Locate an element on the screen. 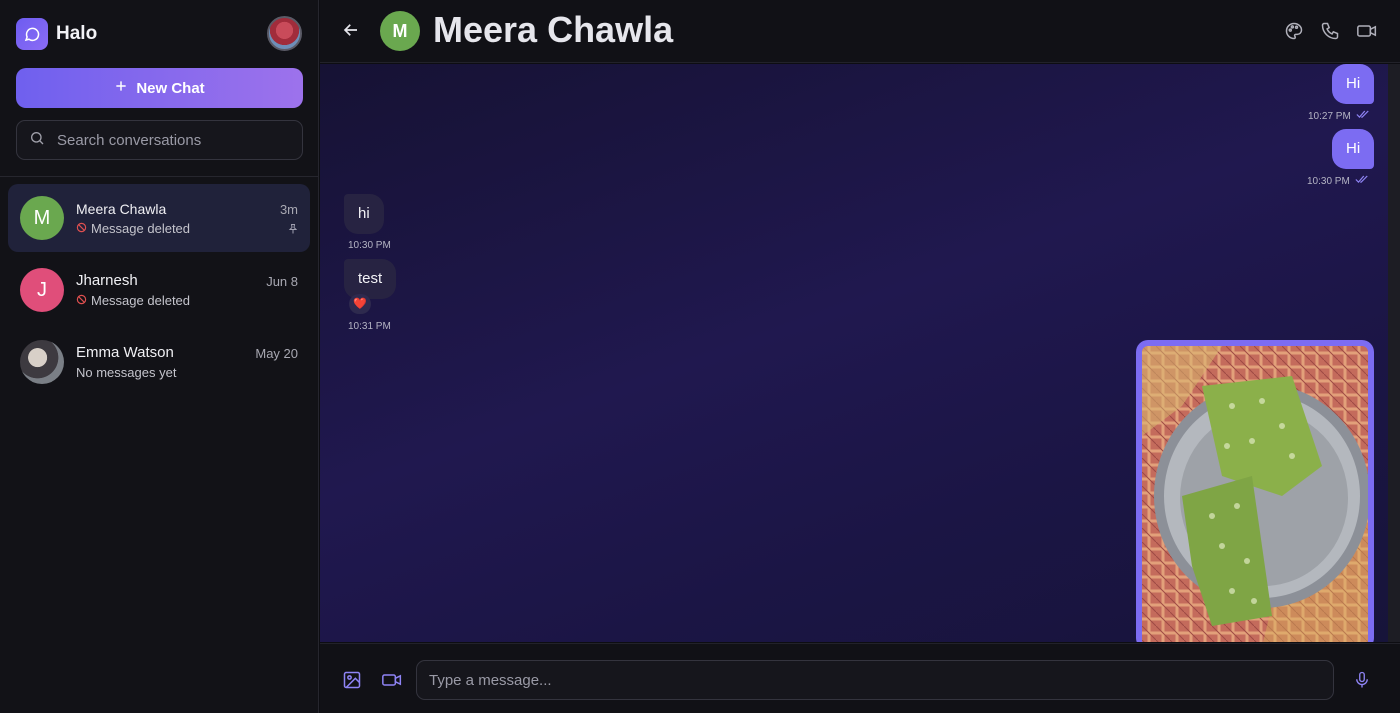 Image resolution: width=1400 pixels, height=713 pixels. message-input is located at coordinates (875, 680).